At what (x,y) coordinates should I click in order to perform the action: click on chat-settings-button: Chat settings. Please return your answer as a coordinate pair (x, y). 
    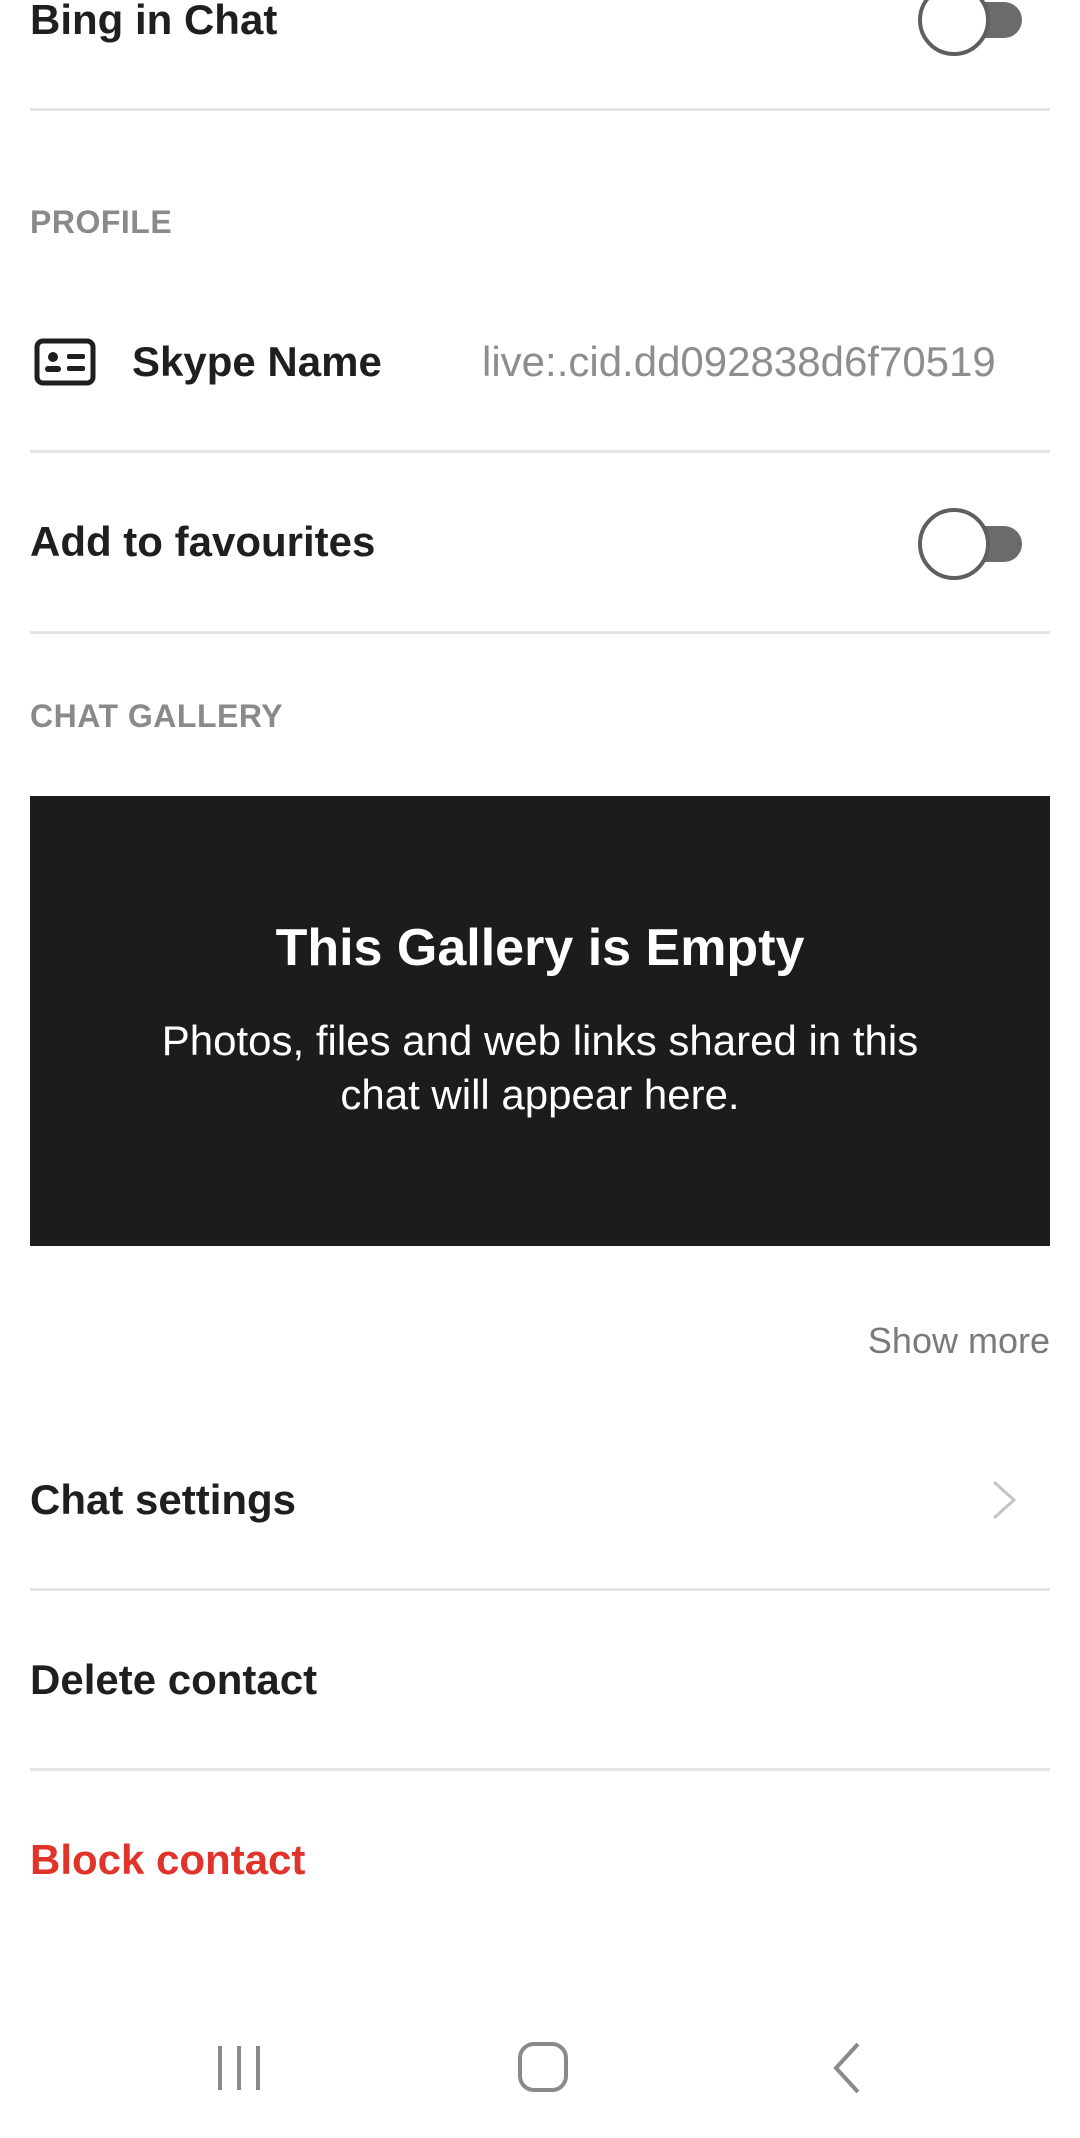
    Looking at the image, I should click on (163, 1500).